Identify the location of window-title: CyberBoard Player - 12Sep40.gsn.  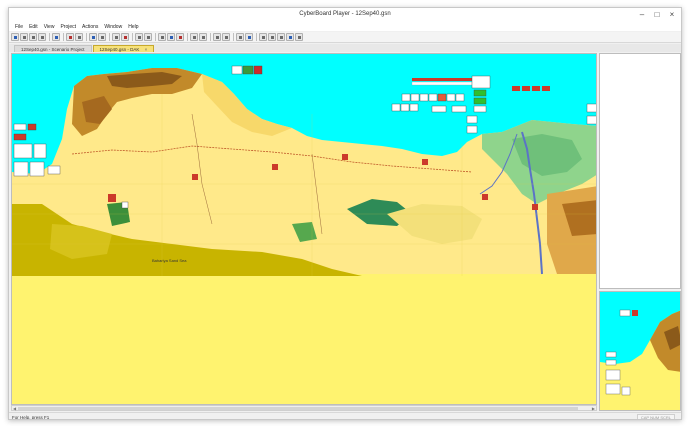
(345, 14).